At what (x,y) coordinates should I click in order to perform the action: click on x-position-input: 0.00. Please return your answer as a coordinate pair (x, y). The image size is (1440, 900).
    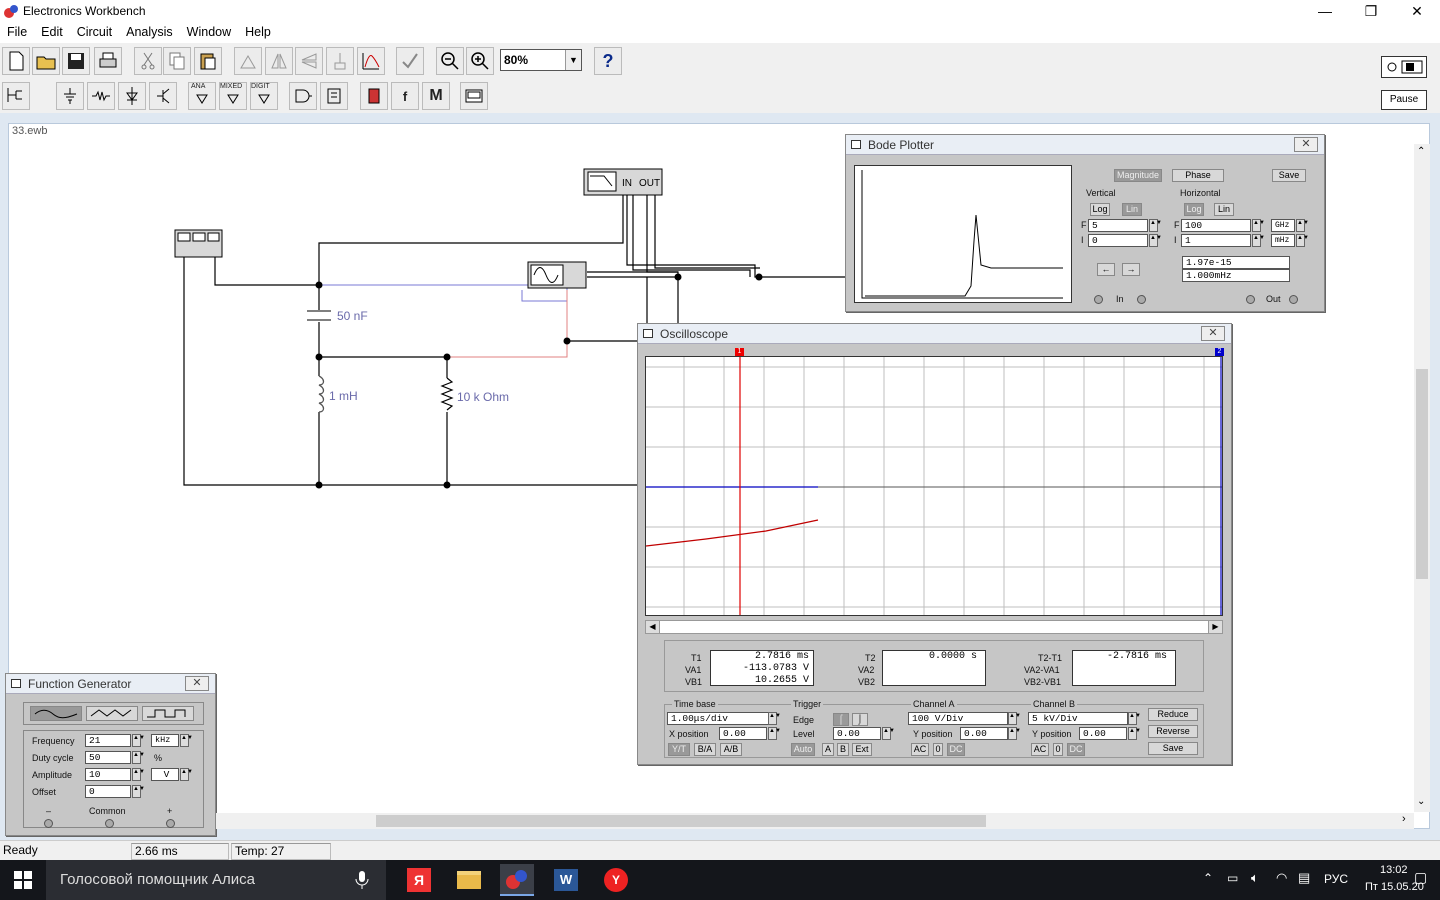
    Looking at the image, I should click on (743, 733).